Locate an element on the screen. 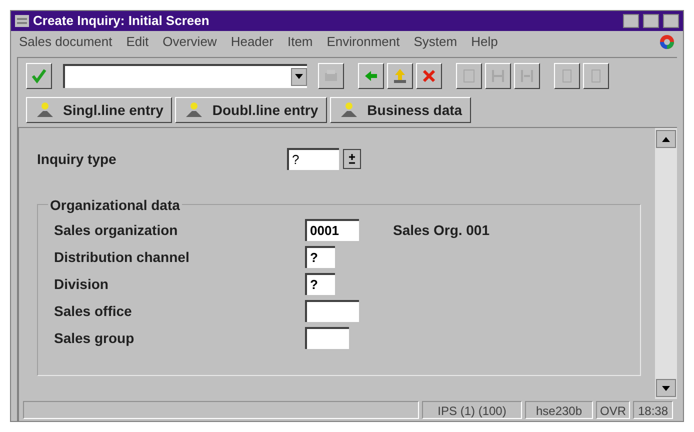 This screenshot has width=694, height=432. window-icon is located at coordinates (22, 21).